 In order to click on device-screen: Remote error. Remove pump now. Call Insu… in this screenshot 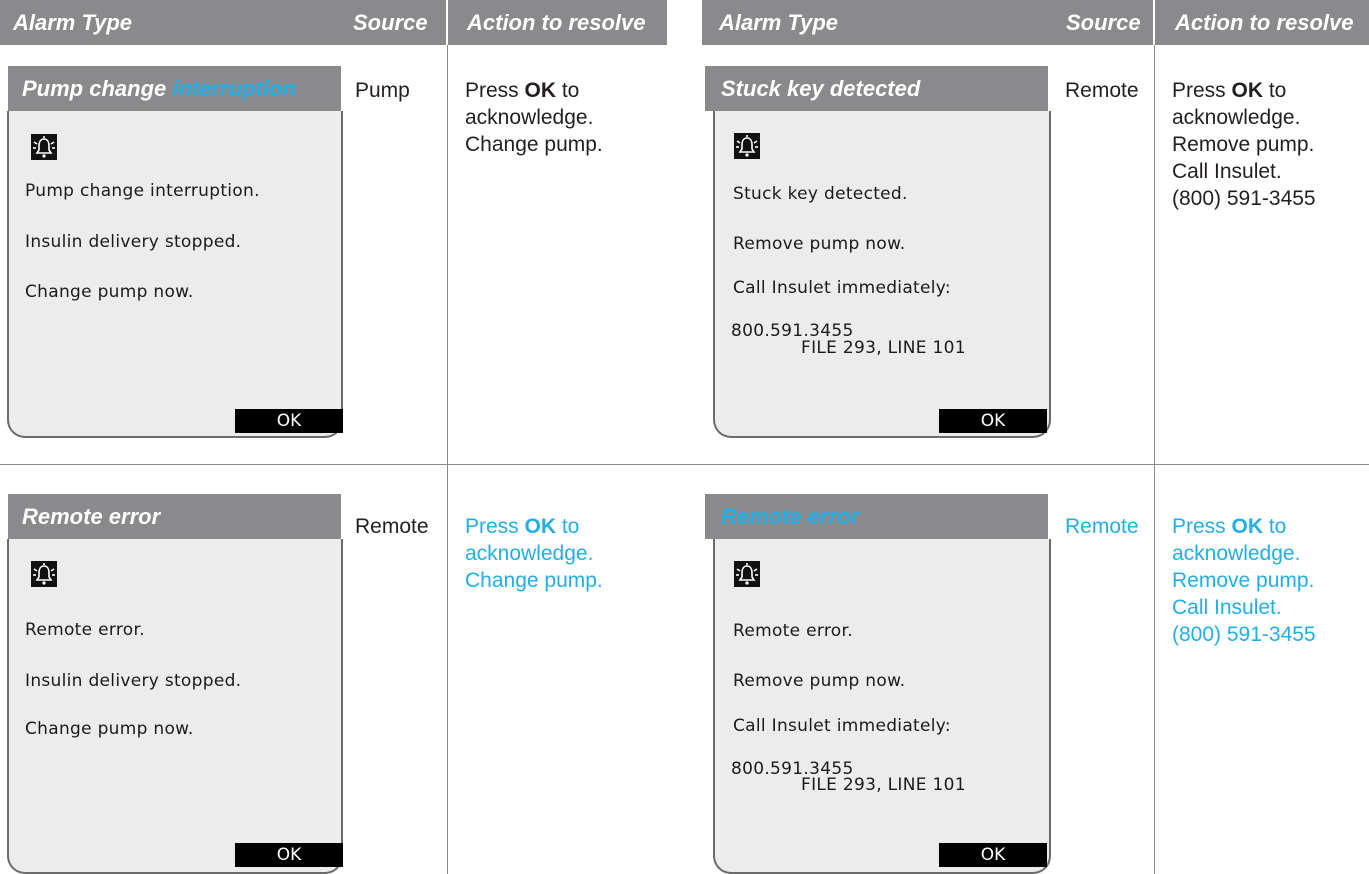, I will do `click(882, 706)`.